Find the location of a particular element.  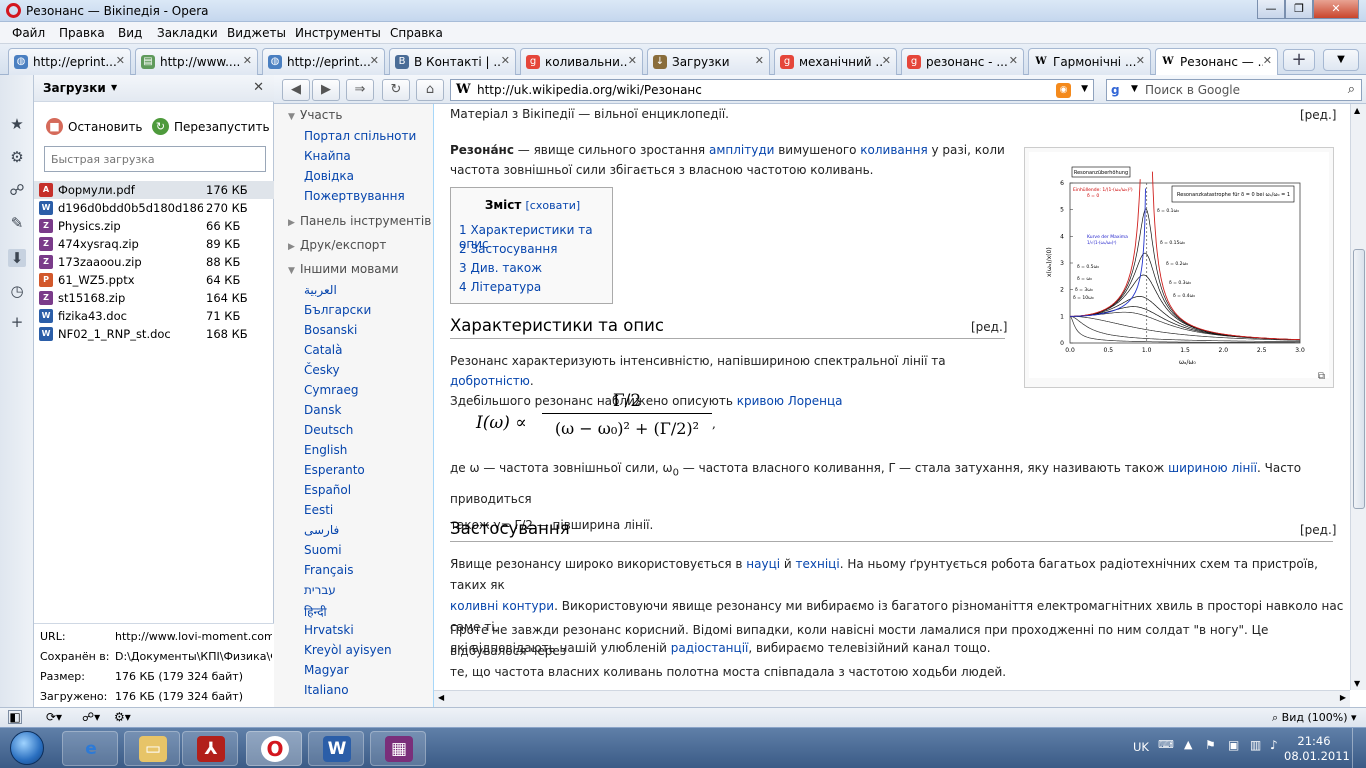

enlarge-icon: ⧉ is located at coordinates (1321, 376).